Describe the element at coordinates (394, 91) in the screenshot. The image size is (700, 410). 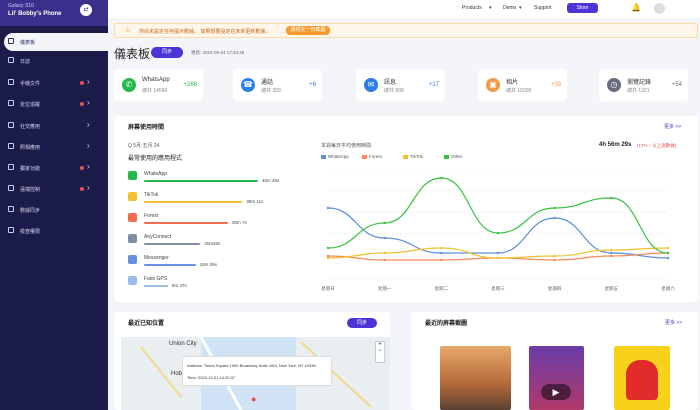
I see `stat-count: 總共 608` at that location.